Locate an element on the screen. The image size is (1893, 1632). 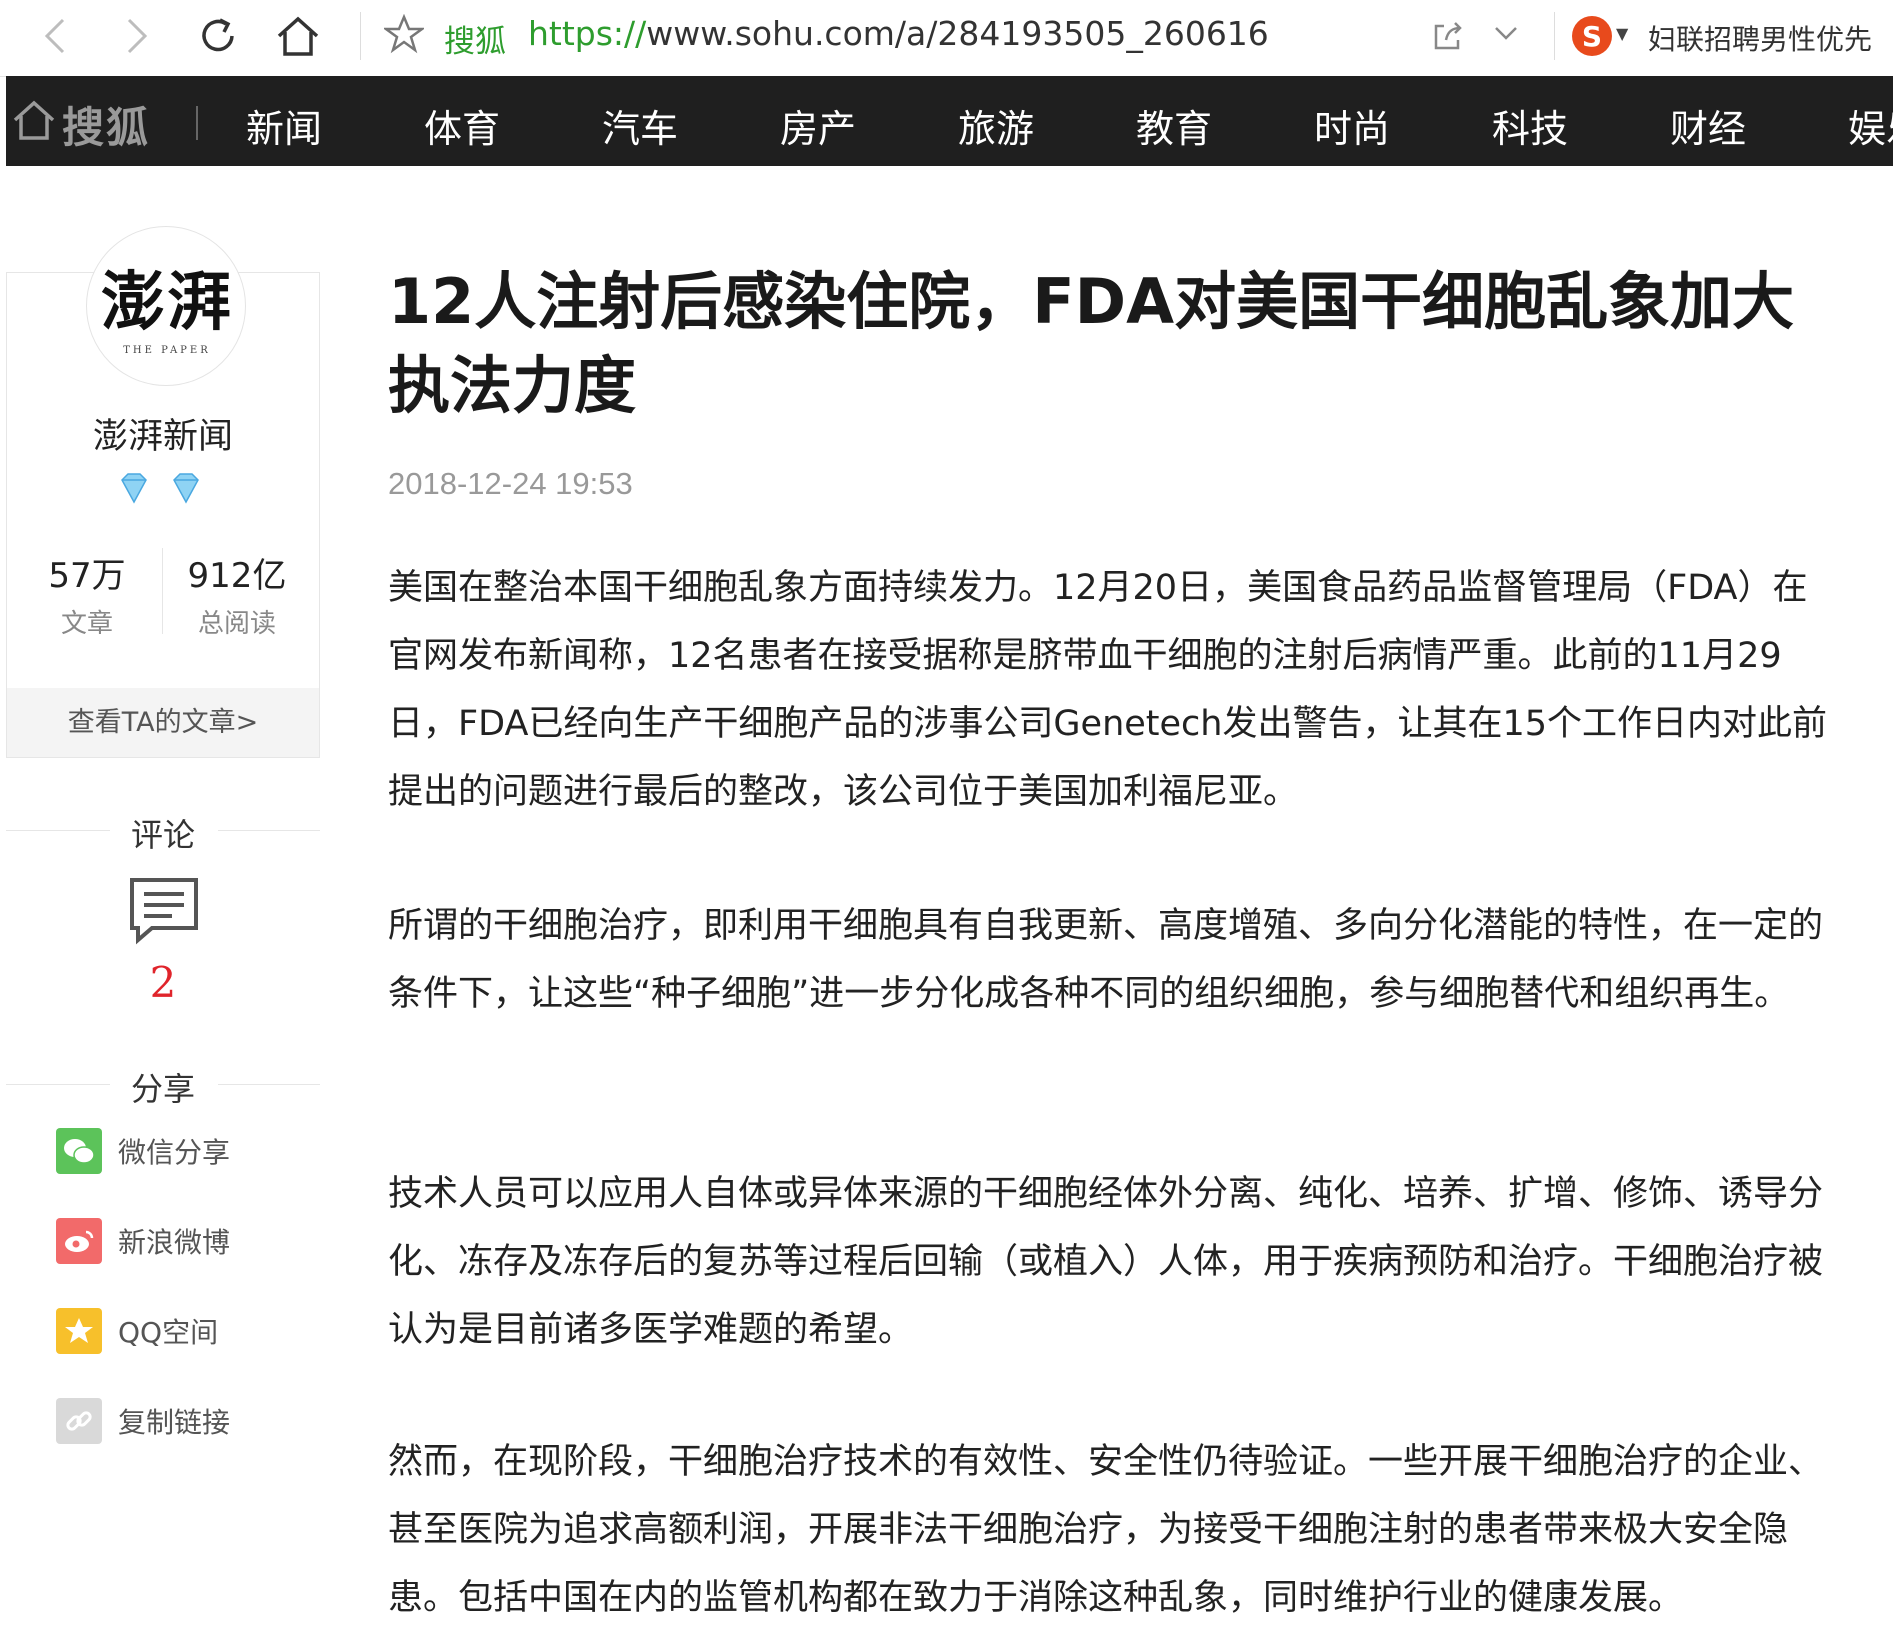
share-wechat-button: 微信分享 is located at coordinates (143, 1151).